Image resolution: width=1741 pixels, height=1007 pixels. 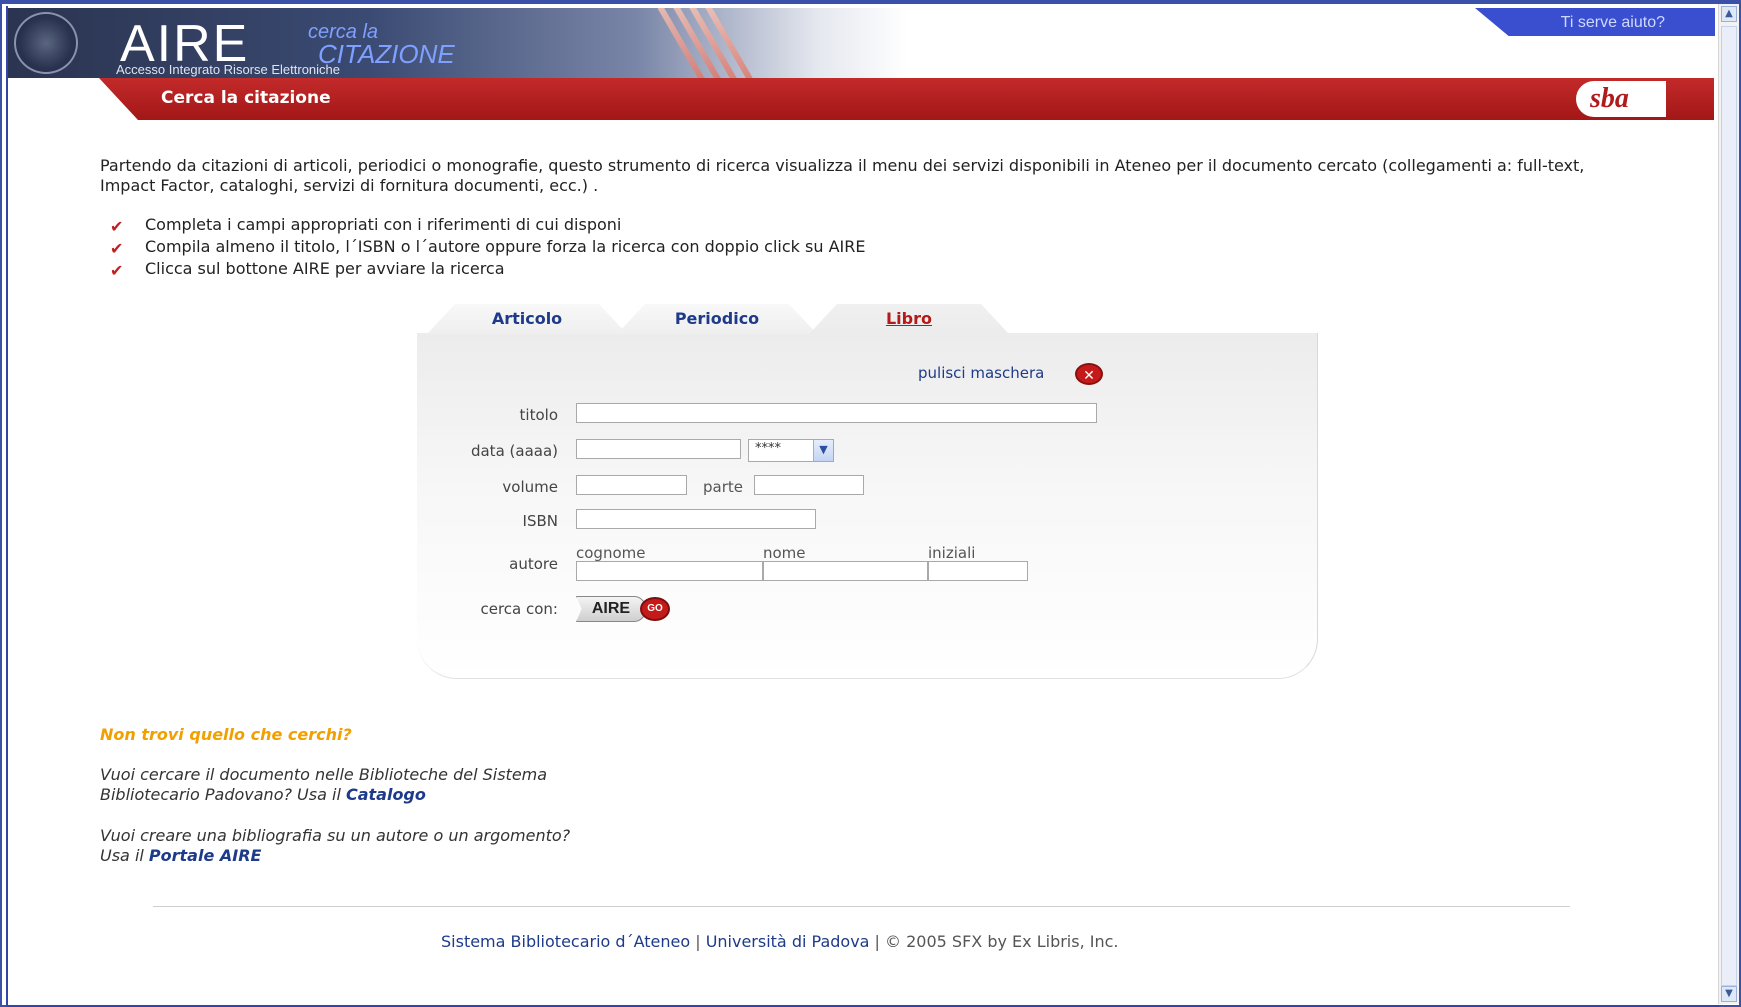 I want to click on help-link-label: Ti serve aiuto?, so click(x=1613, y=23).